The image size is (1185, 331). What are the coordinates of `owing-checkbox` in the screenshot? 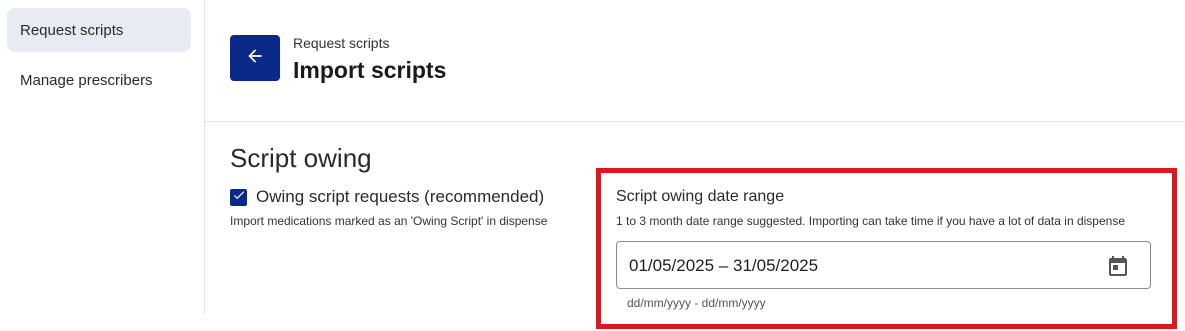 It's located at (238, 197).